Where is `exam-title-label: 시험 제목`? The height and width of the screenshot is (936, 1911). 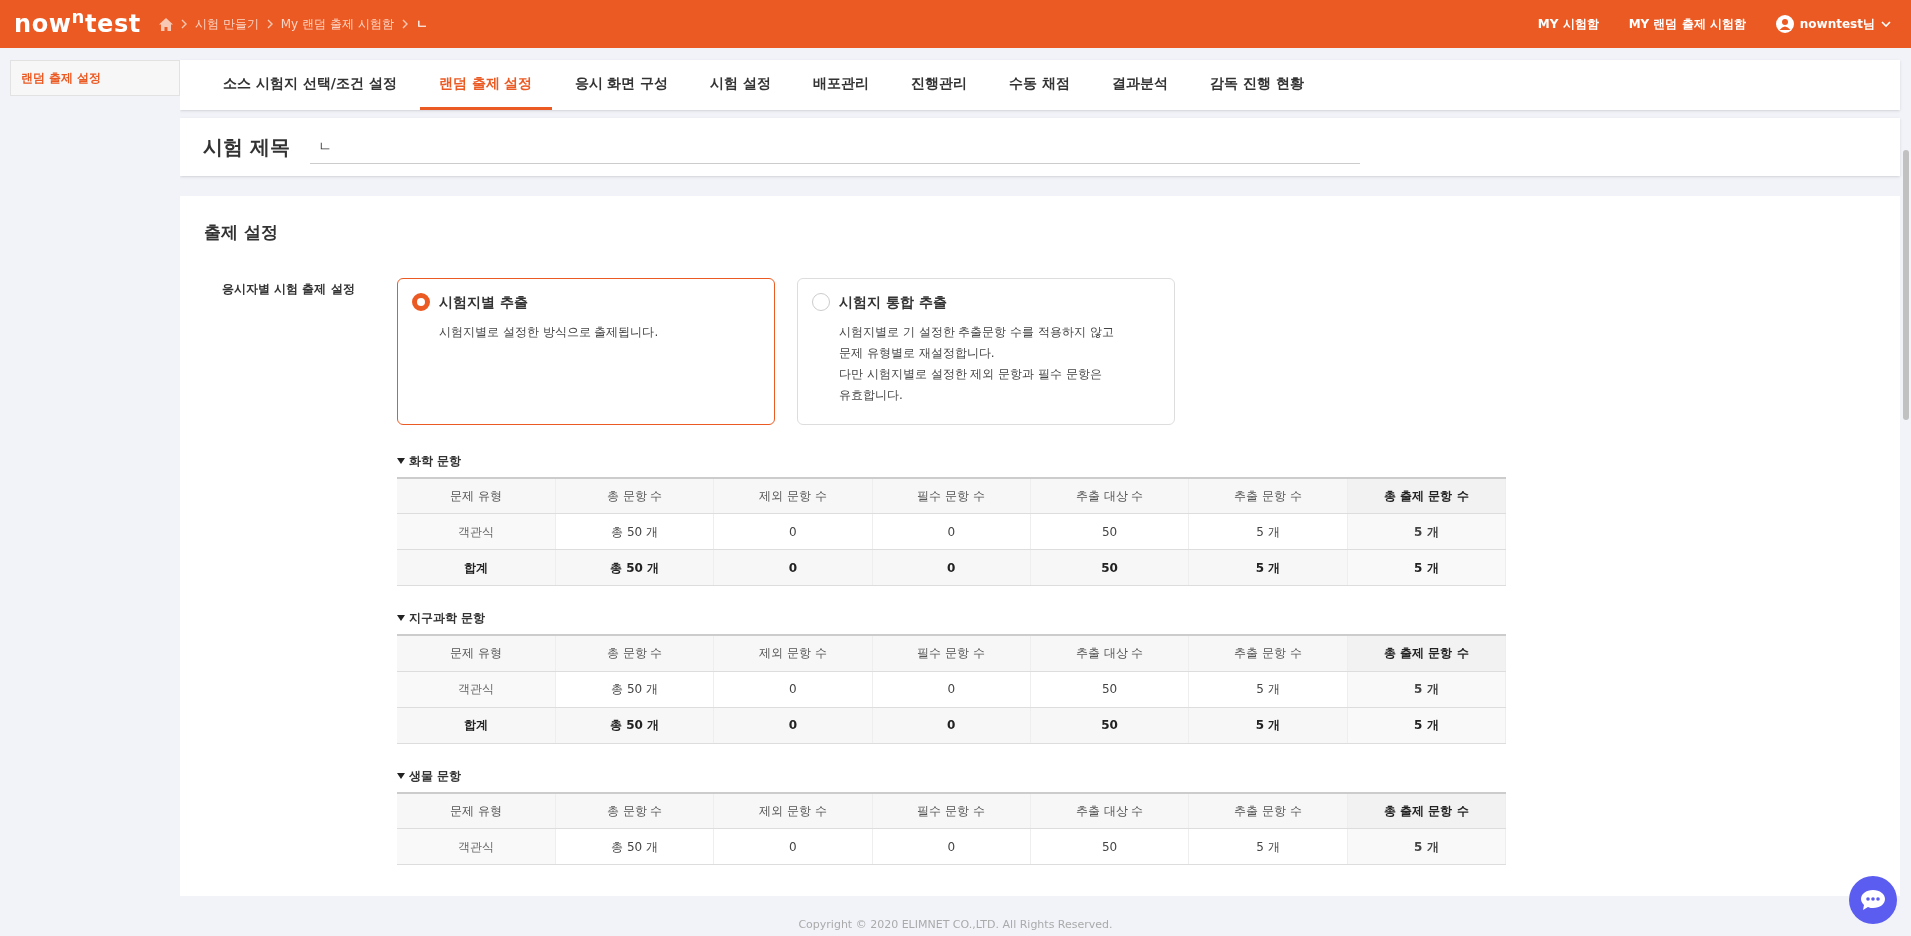 exam-title-label: 시험 제목 is located at coordinates (246, 147).